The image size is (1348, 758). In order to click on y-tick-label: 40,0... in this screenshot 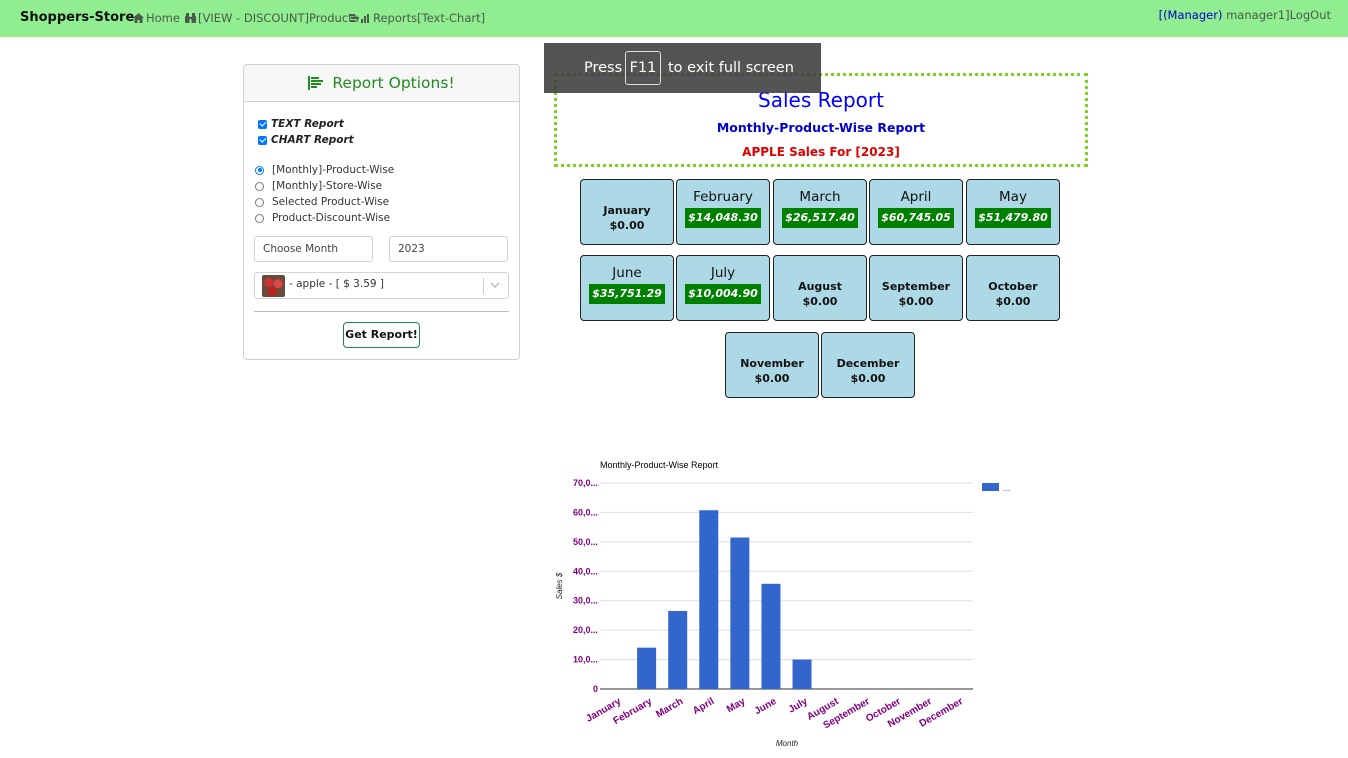, I will do `click(585, 571)`.